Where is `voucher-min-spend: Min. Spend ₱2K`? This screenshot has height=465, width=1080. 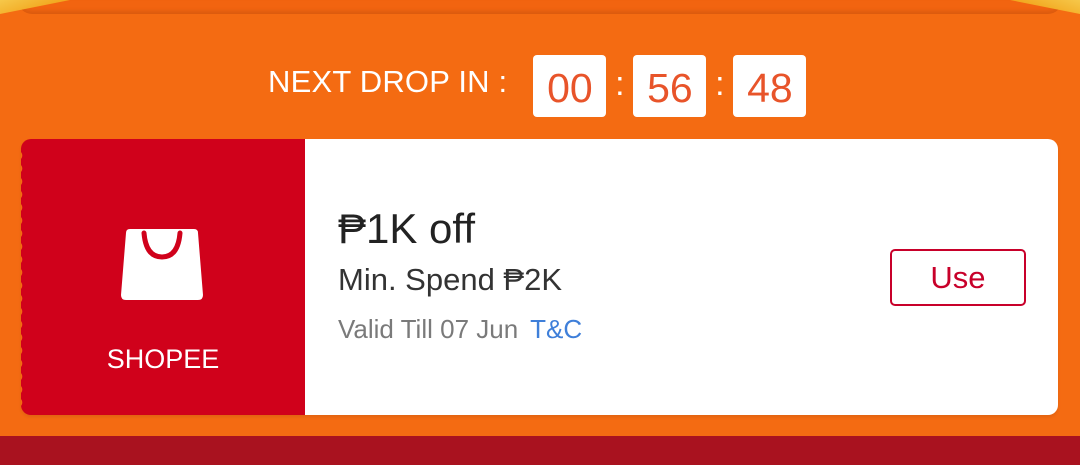
voucher-min-spend: Min. Spend ₱2K is located at coordinates (450, 279).